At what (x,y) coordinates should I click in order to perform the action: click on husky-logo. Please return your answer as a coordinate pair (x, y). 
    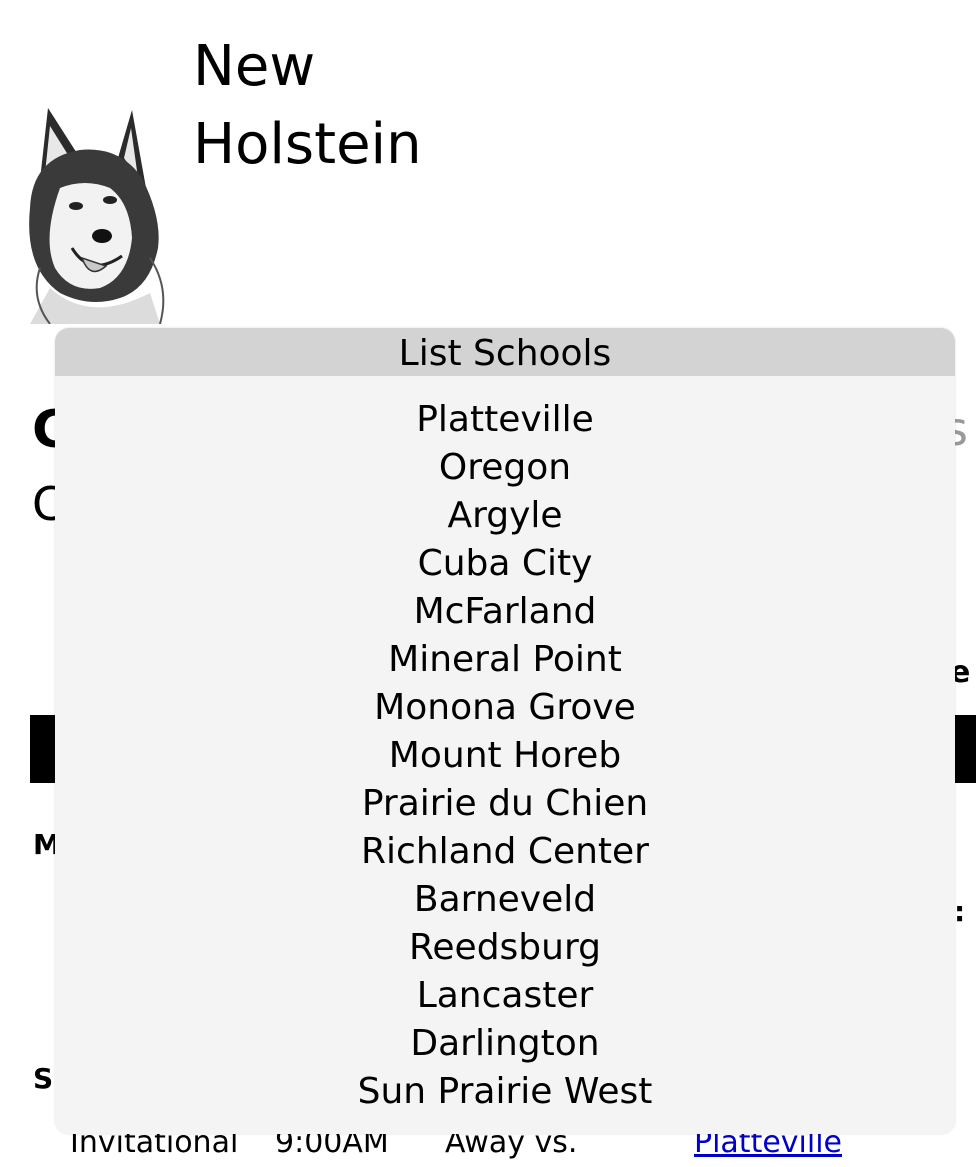
    Looking at the image, I should click on (96, 206).